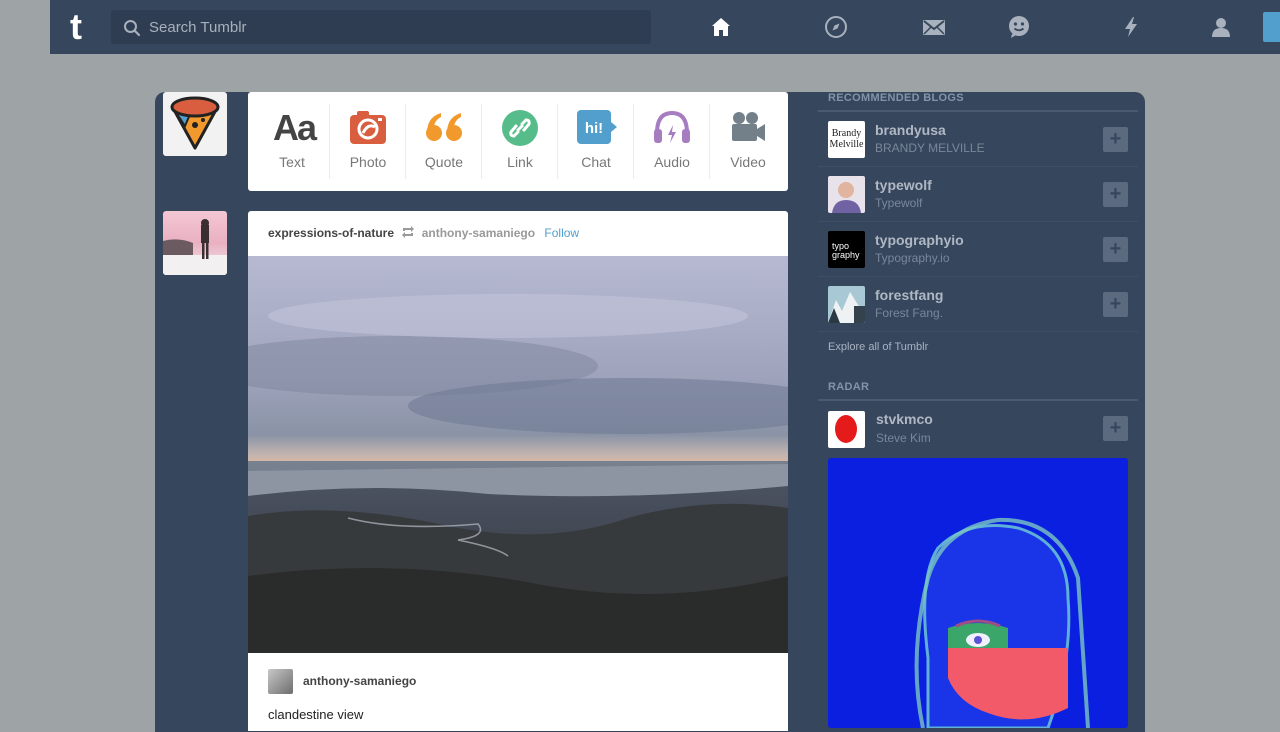 This screenshot has height=732, width=1280. Describe the element at coordinates (672, 162) in the screenshot. I see `audio-post-label: Audio` at that location.